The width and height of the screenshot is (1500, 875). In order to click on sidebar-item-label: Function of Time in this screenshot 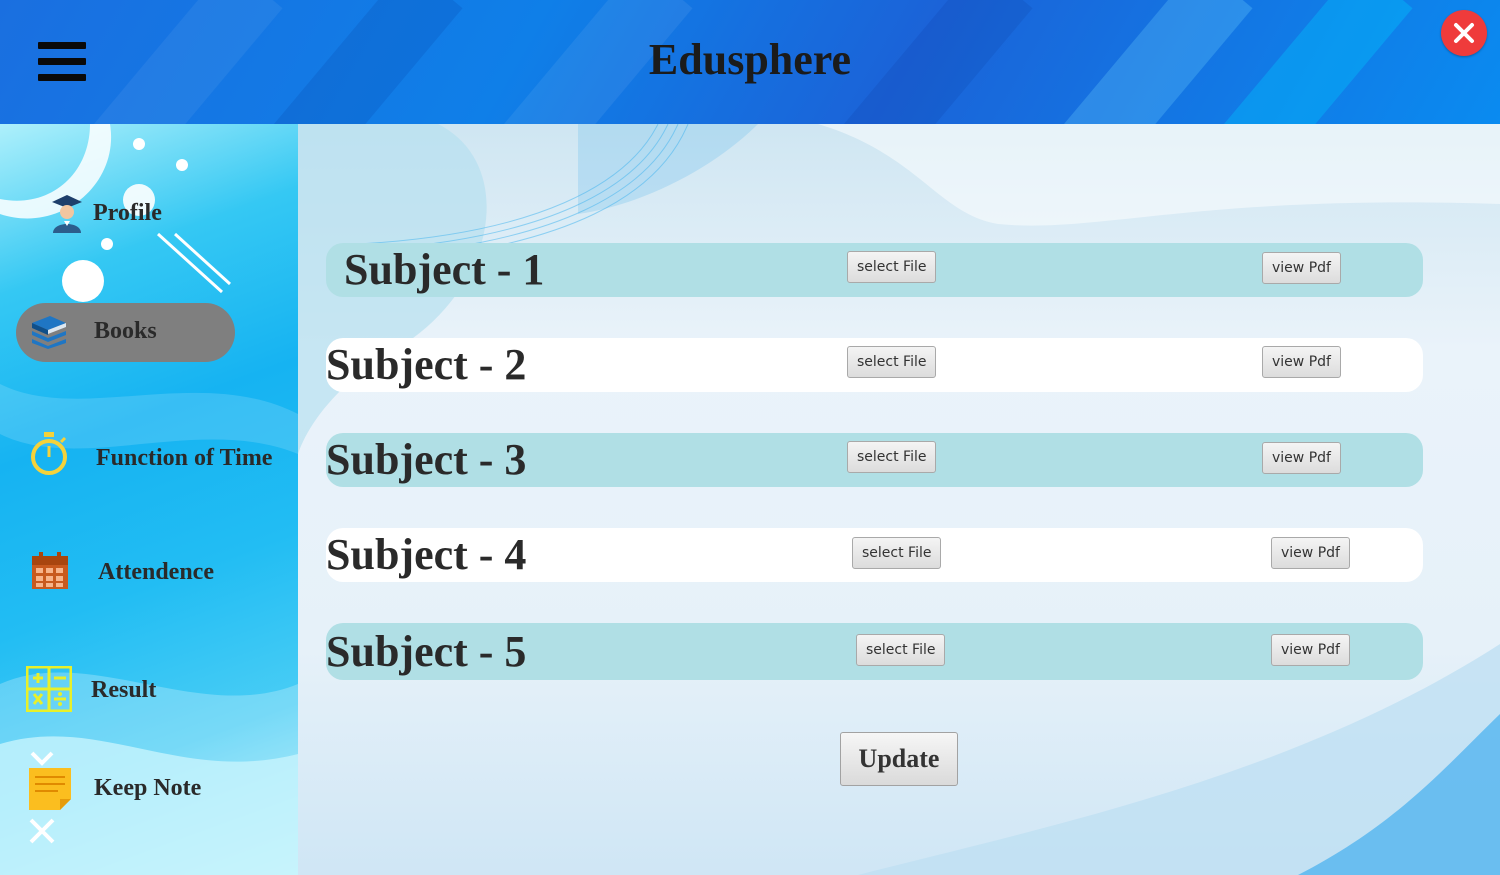, I will do `click(184, 458)`.